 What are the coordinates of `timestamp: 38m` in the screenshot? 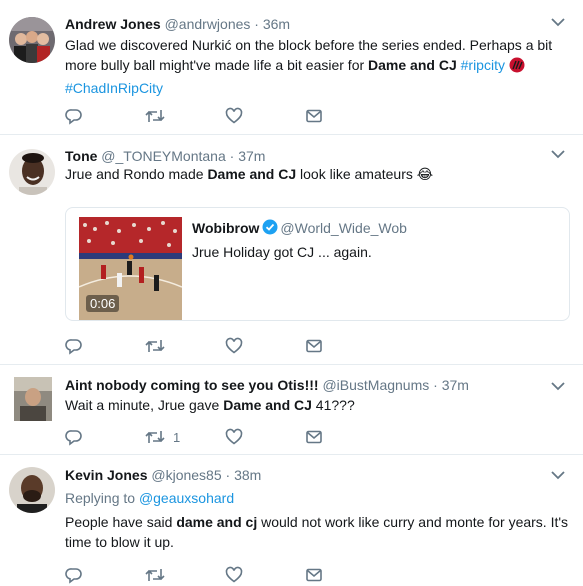 It's located at (247, 475).